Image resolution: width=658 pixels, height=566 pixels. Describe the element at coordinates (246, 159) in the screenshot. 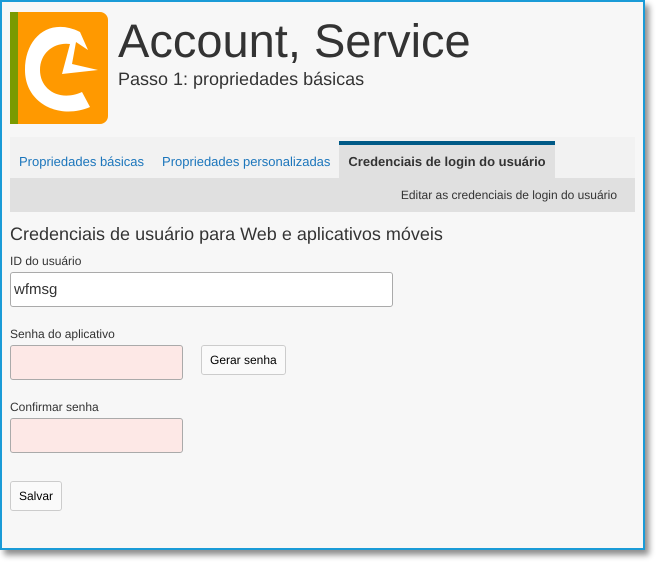

I see `tab: Propriedades personalizadas` at that location.